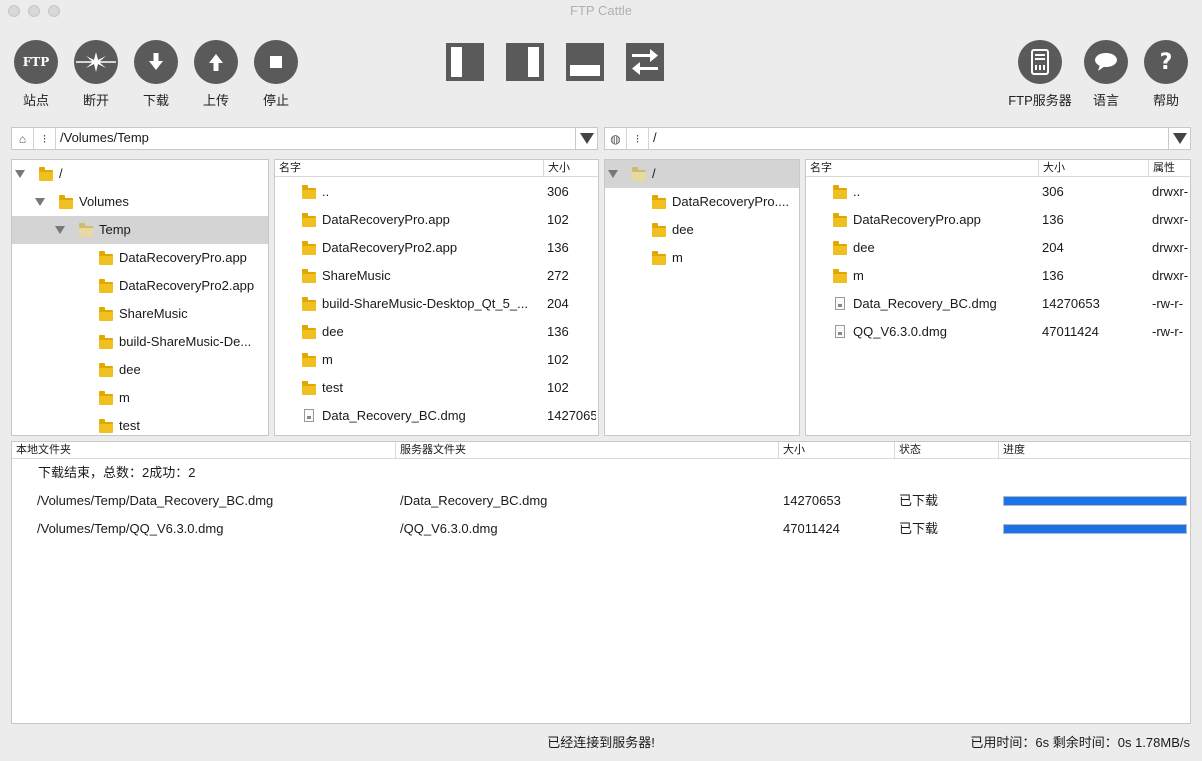  Describe the element at coordinates (436, 332) in the screenshot. I see `file-row: dee 136` at that location.